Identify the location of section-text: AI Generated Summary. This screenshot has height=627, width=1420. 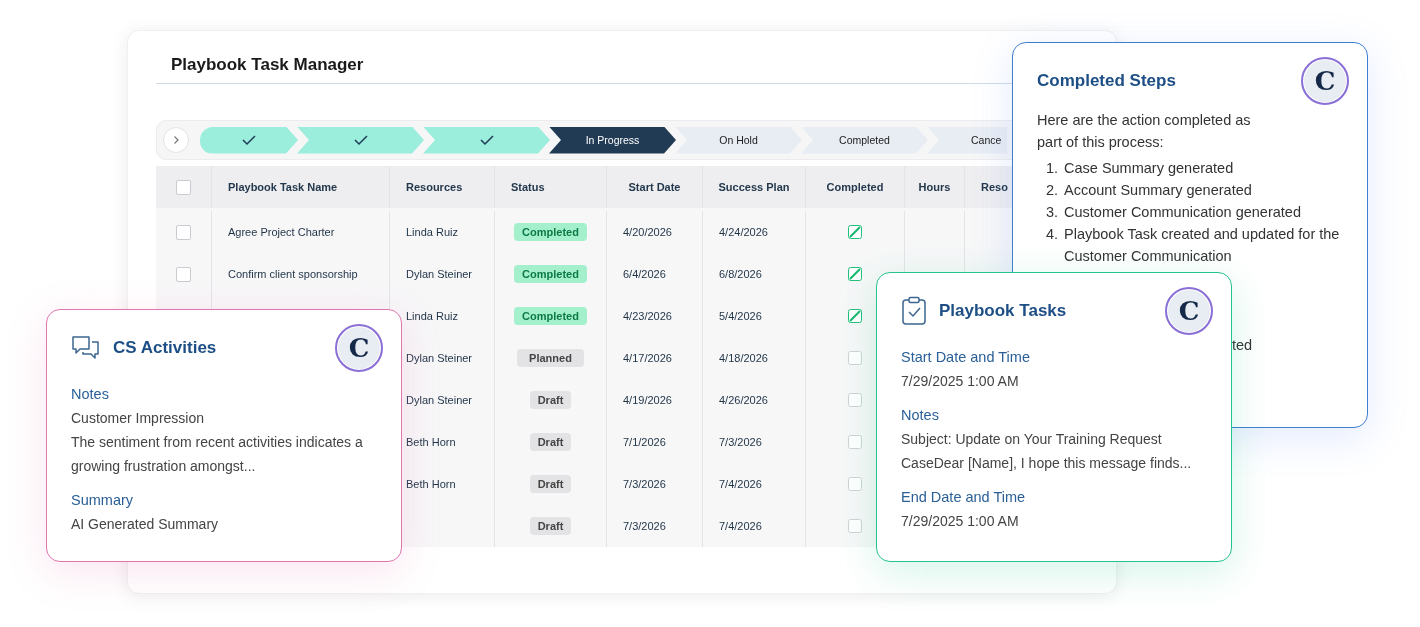
(145, 524).